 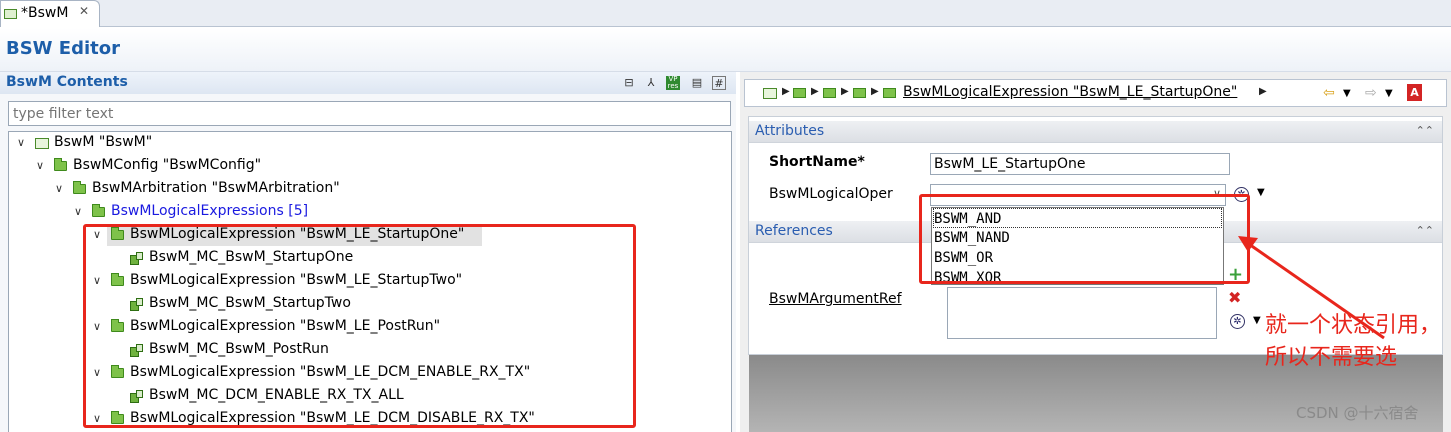 What do you see at coordinates (63, 48) in the screenshot?
I see `page-title: BSW Editor` at bounding box center [63, 48].